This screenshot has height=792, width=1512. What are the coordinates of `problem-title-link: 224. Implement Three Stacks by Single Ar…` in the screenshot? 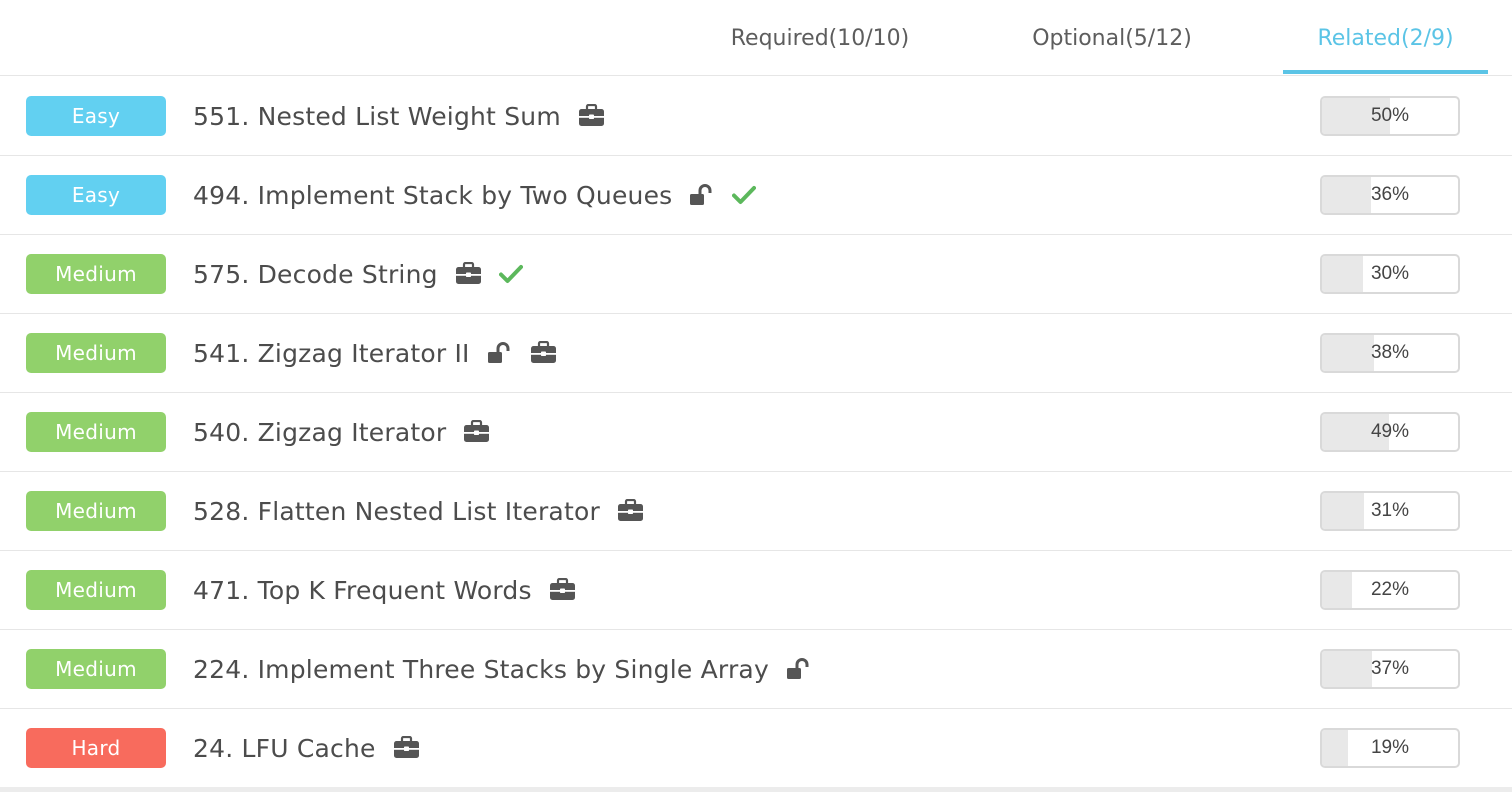 It's located at (481, 669).